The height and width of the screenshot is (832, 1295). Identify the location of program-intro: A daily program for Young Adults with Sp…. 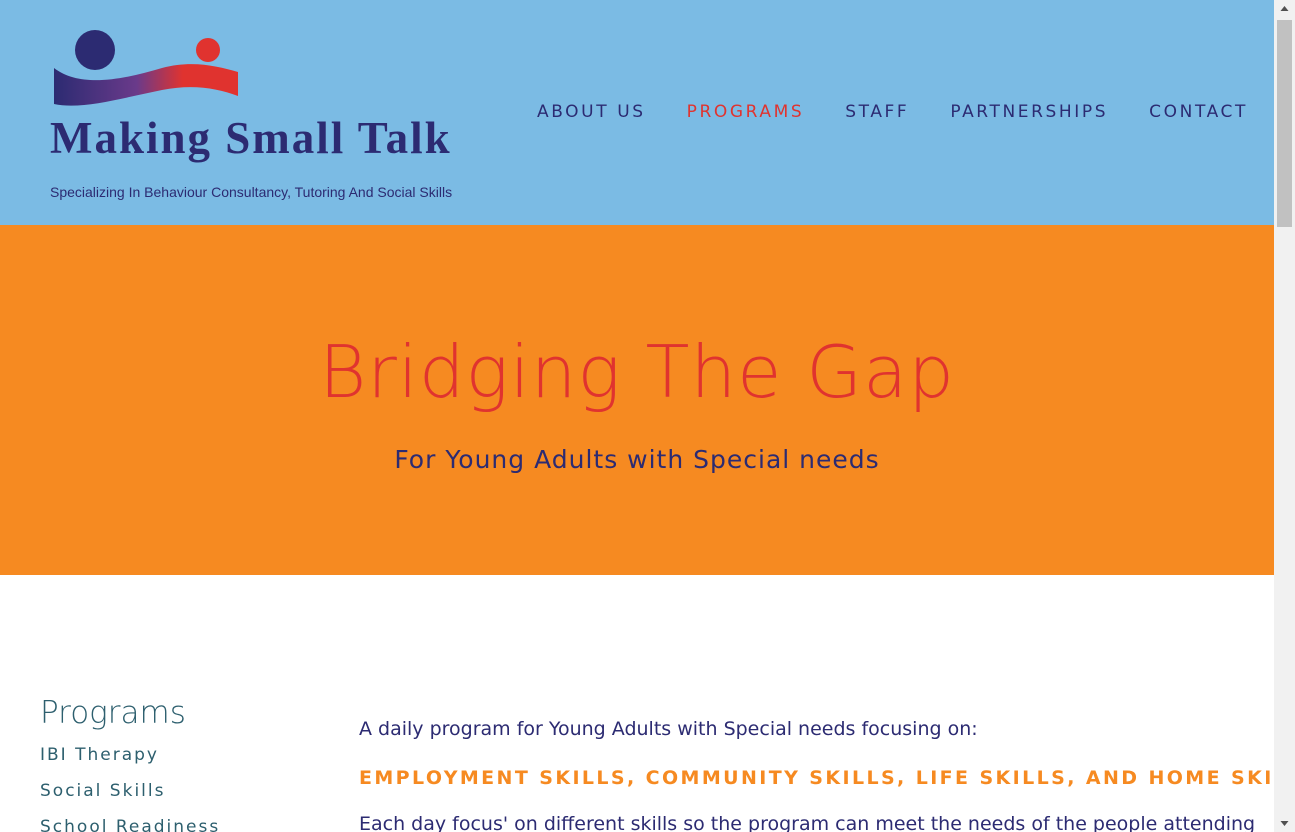
(668, 729).